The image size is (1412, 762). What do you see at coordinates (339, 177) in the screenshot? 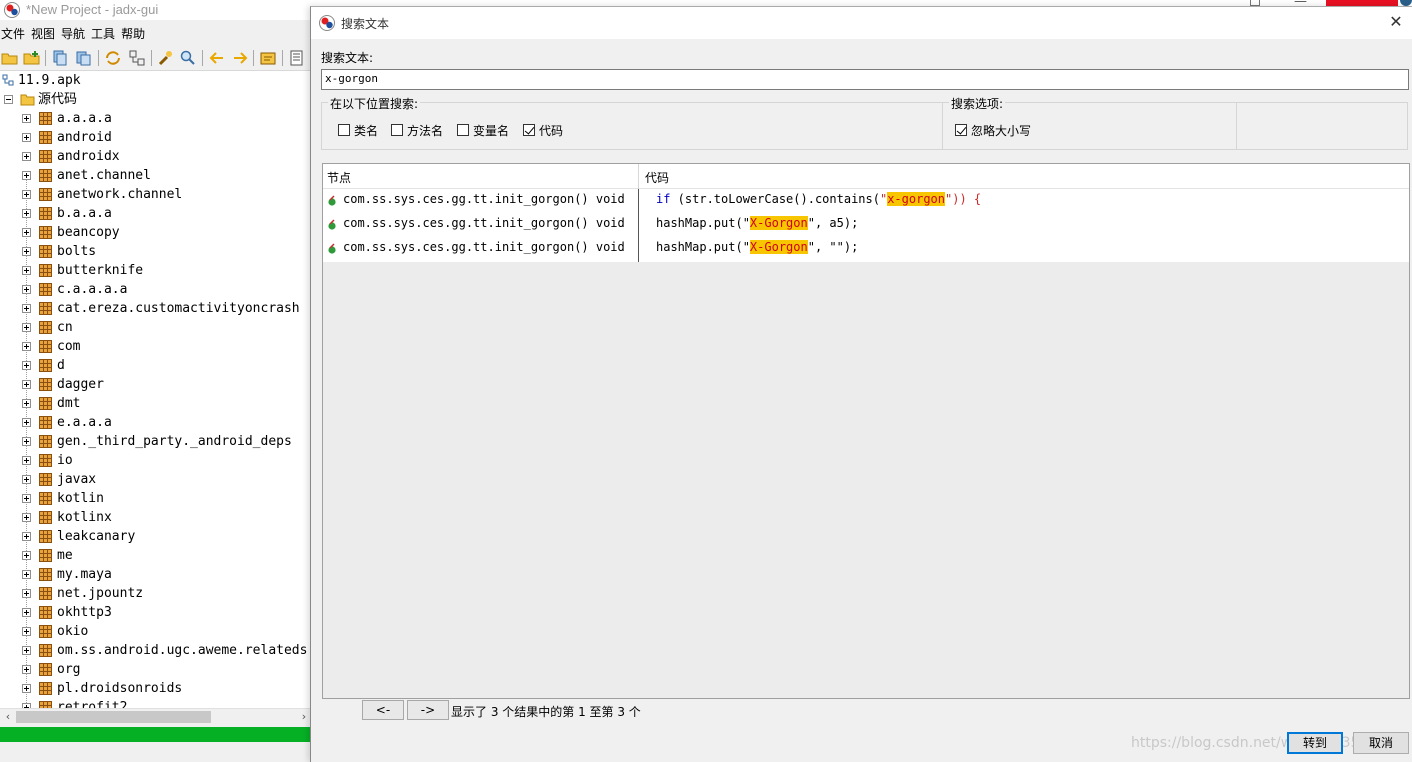
I see `column-header-node: 节点` at bounding box center [339, 177].